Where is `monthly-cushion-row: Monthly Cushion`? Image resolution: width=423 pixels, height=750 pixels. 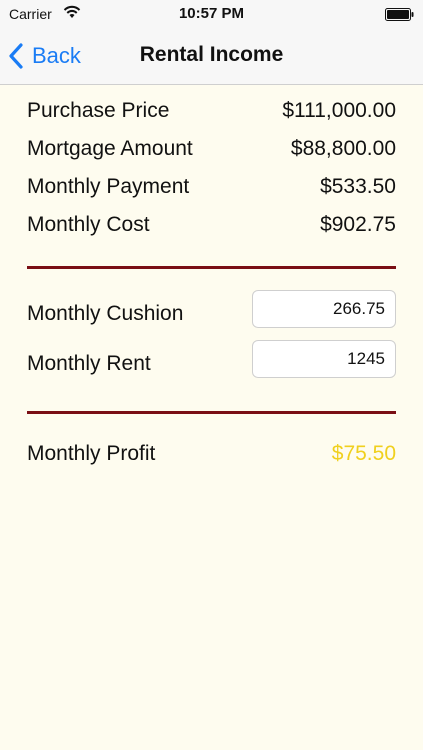 monthly-cushion-row: Monthly Cushion is located at coordinates (211, 311).